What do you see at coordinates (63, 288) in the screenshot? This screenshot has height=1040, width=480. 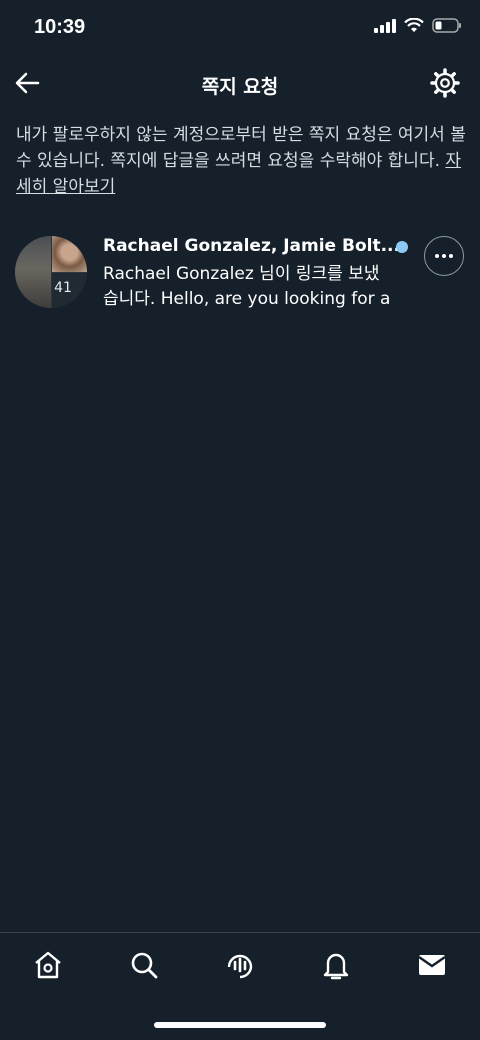 I see `participant-count: 41` at bounding box center [63, 288].